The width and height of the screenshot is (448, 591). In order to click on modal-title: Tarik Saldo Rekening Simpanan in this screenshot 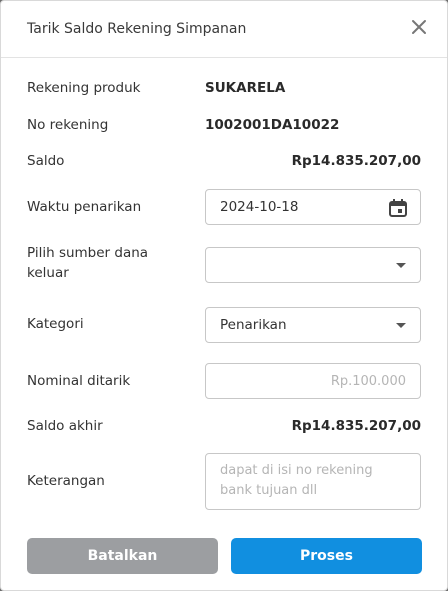, I will do `click(137, 29)`.